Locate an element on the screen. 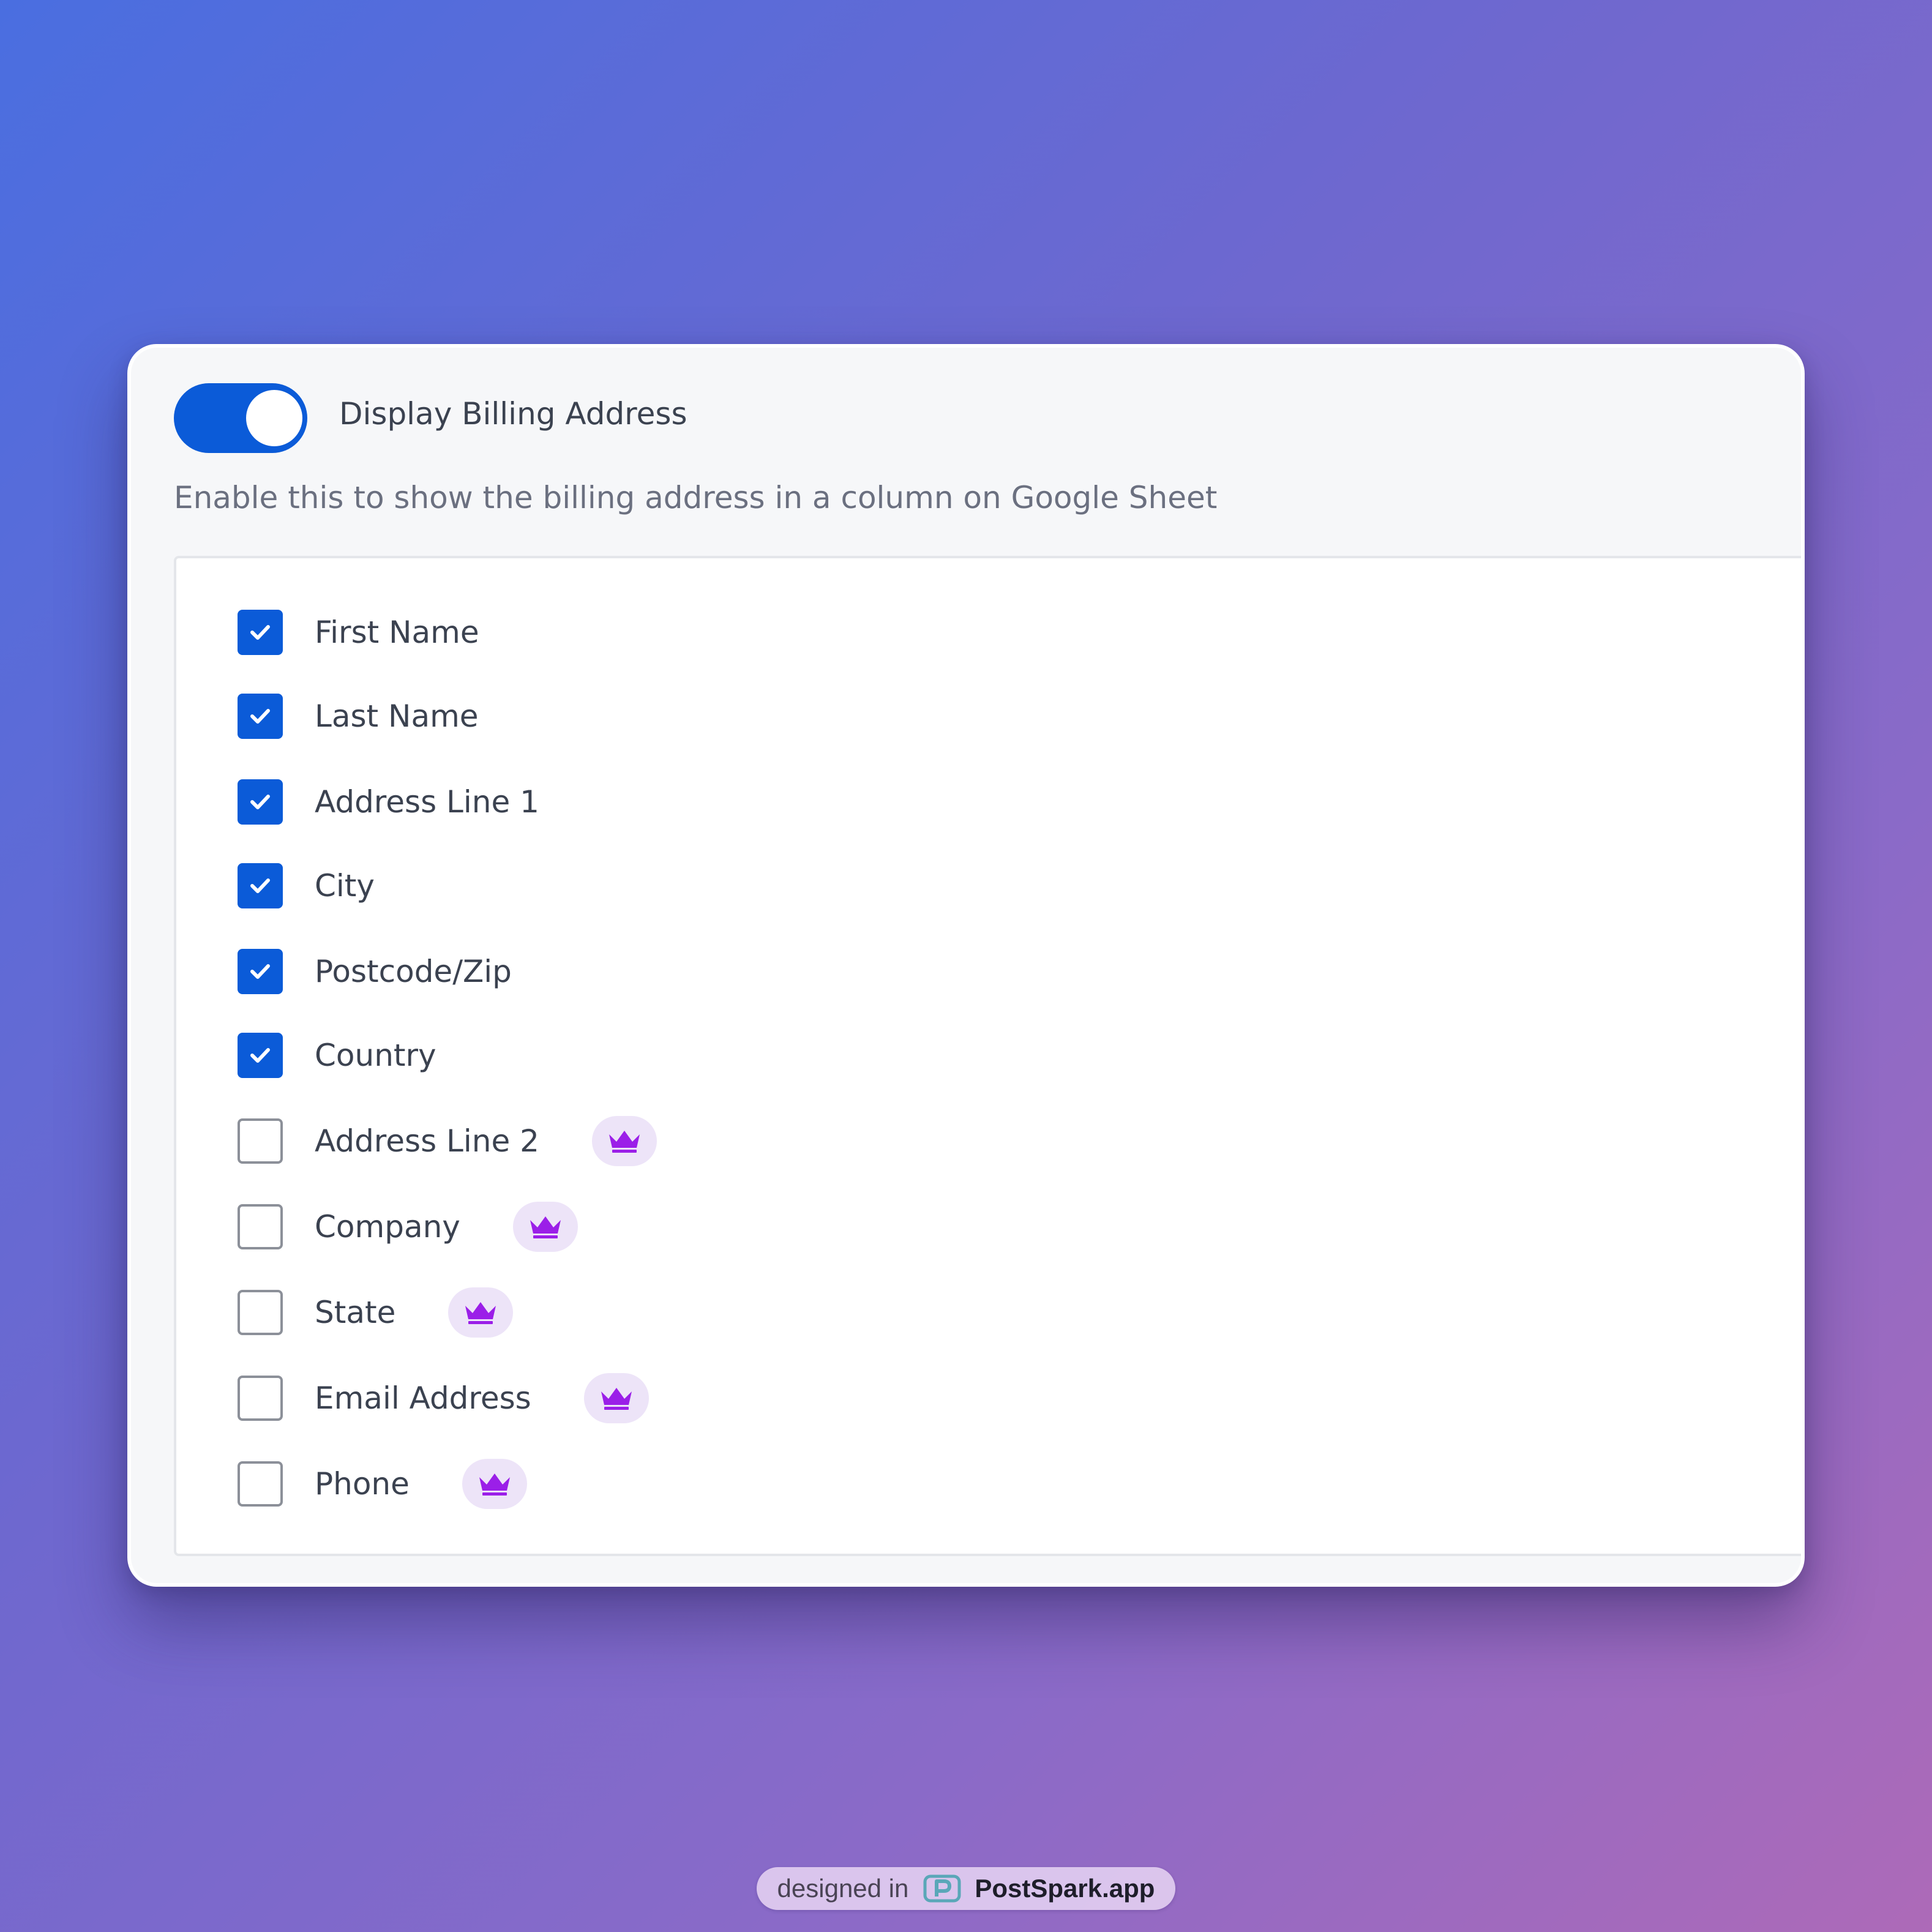 Image resolution: width=1932 pixels, height=1932 pixels. watermark-brand: PostSpark.app is located at coordinates (1065, 1888).